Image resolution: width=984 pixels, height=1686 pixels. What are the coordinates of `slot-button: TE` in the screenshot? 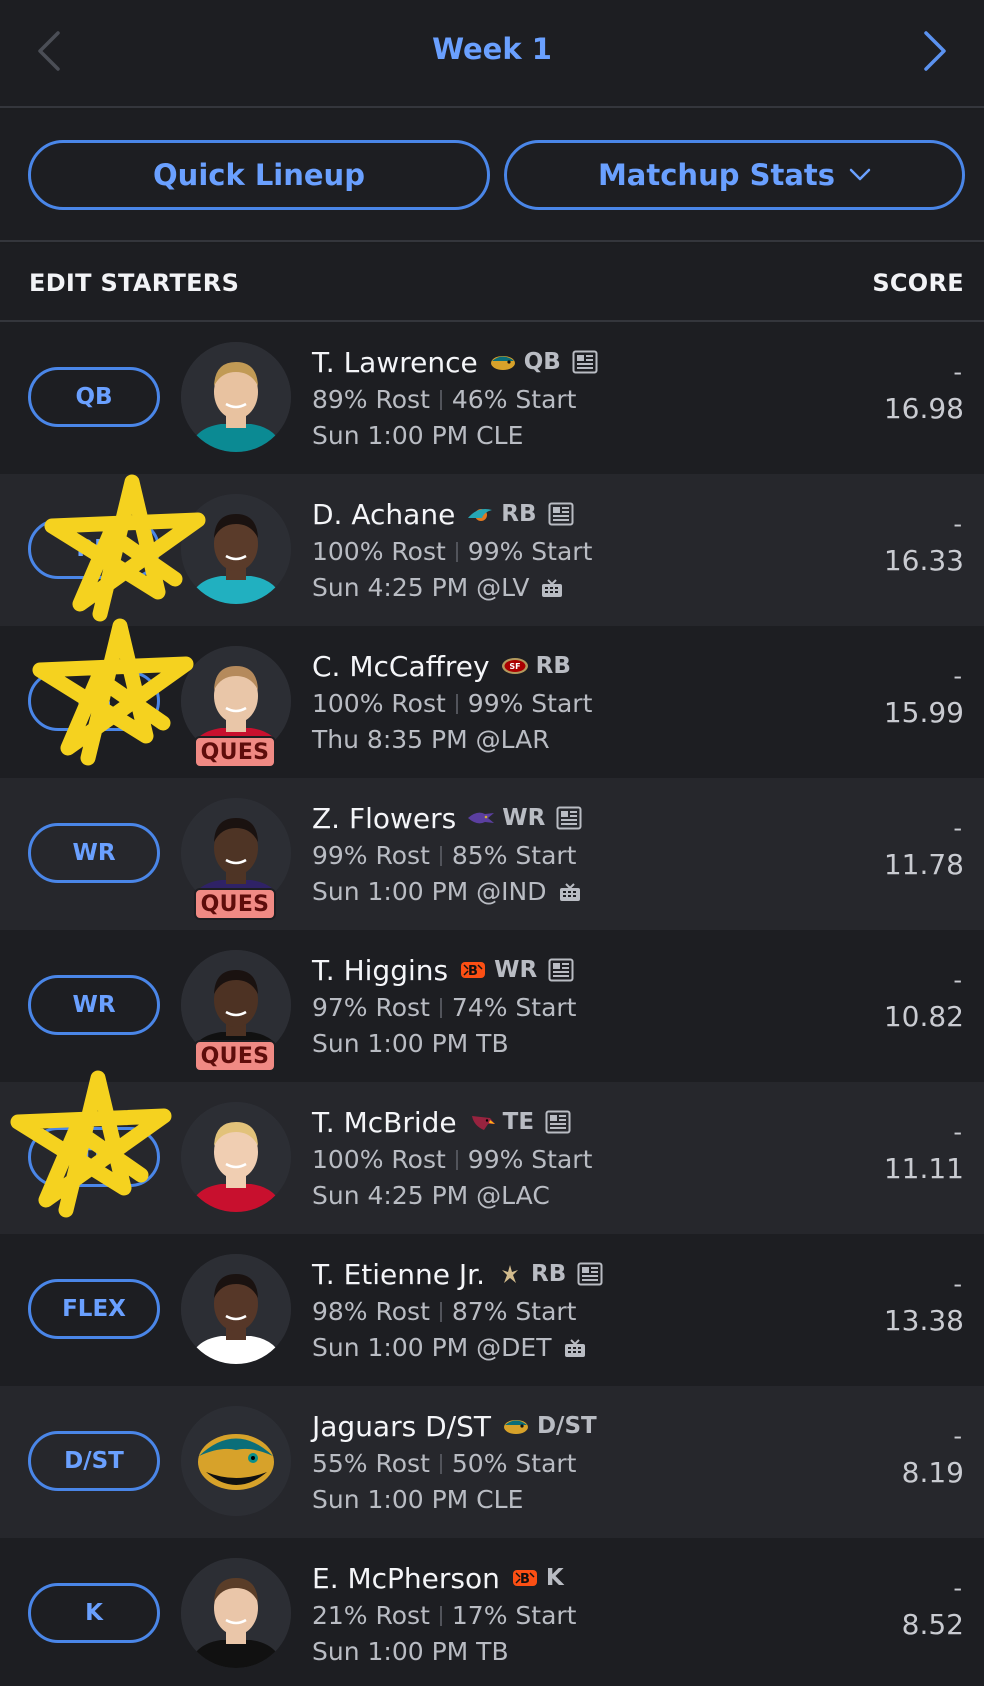 It's located at (94, 1157).